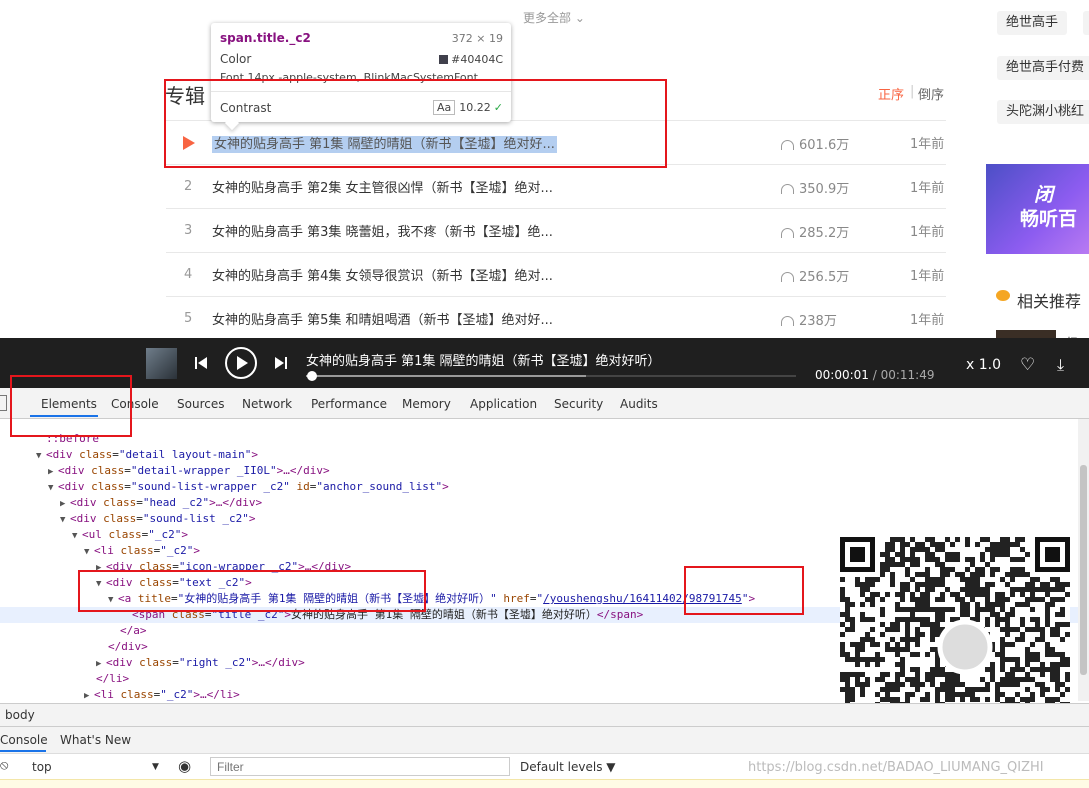 This screenshot has width=1089, height=788. Describe the element at coordinates (161, 503) in the screenshot. I see `dom-line: ▶ <div class="head _c2">…</div>` at that location.